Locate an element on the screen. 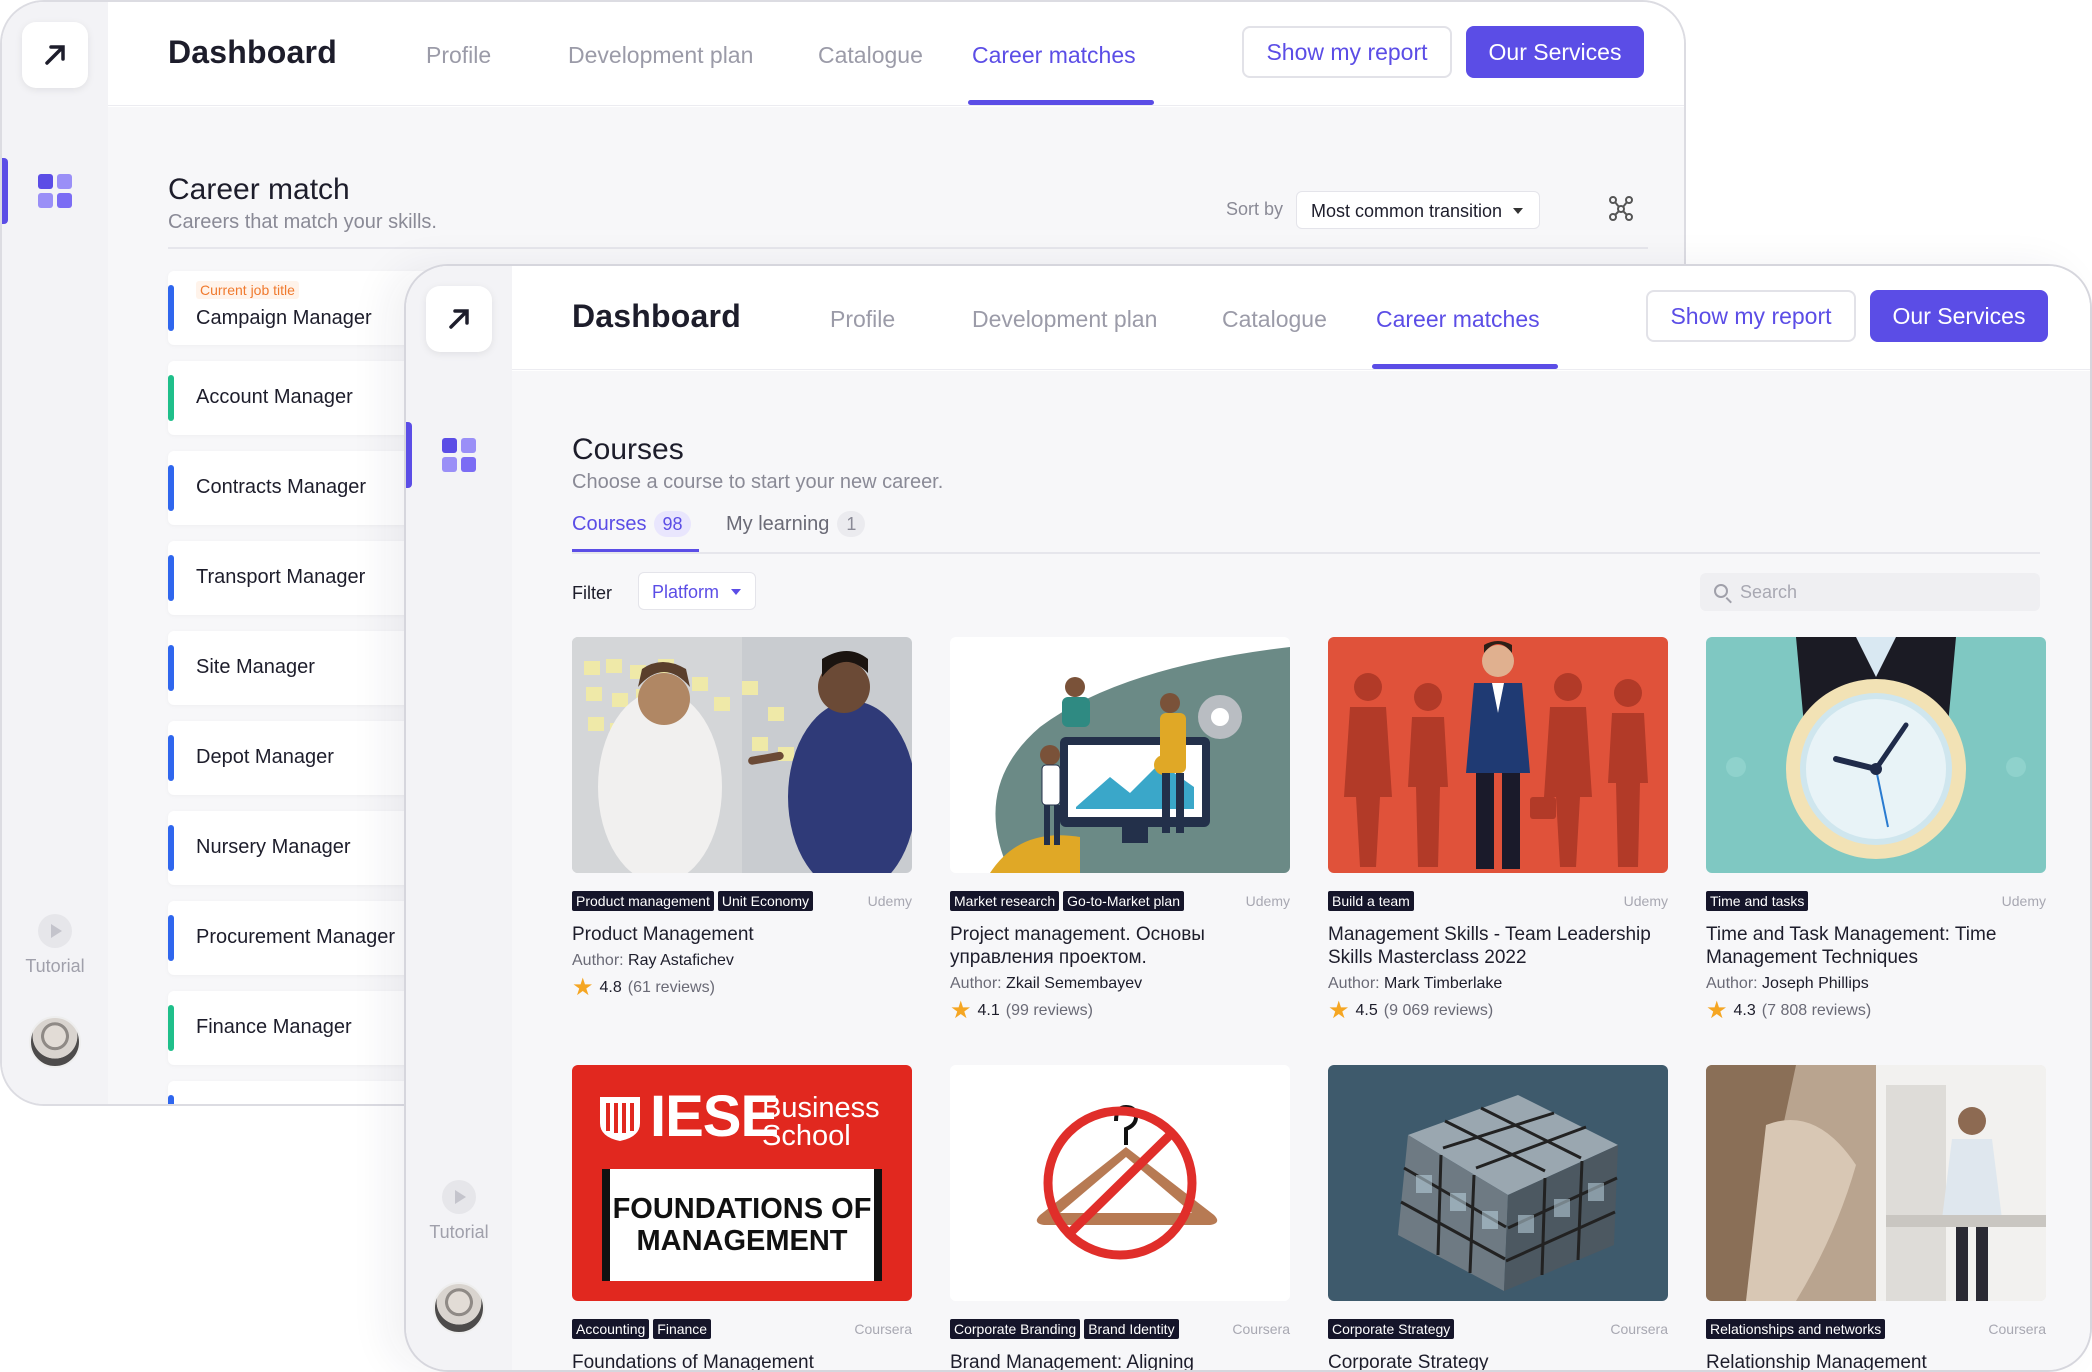 This screenshot has height=1372, width=2092. sort-dropdown: Most common transition is located at coordinates (1418, 210).